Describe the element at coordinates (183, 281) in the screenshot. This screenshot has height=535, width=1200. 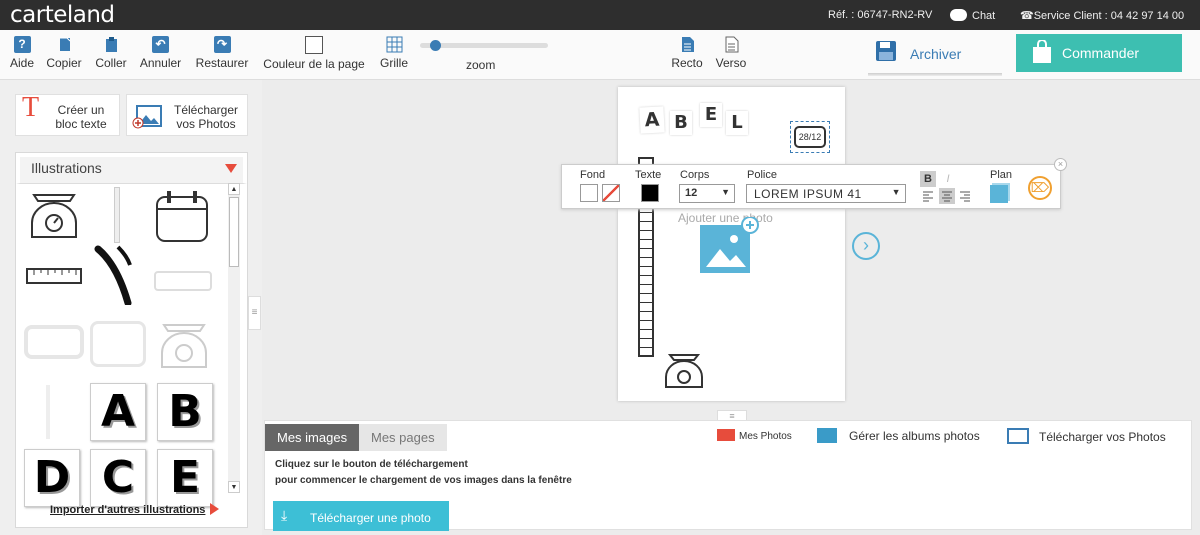
I see `illustration-faded-label` at that location.